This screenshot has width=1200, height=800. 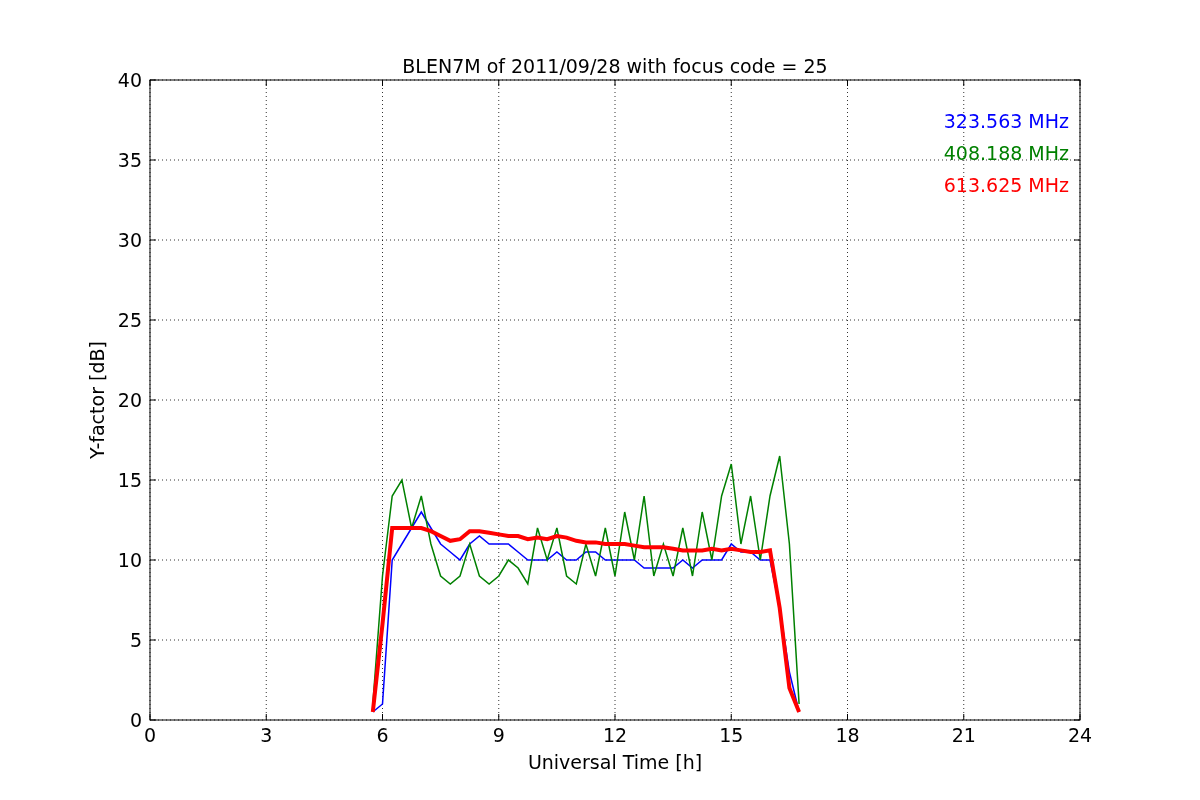 I want to click on tick-label: 20, so click(x=129, y=400).